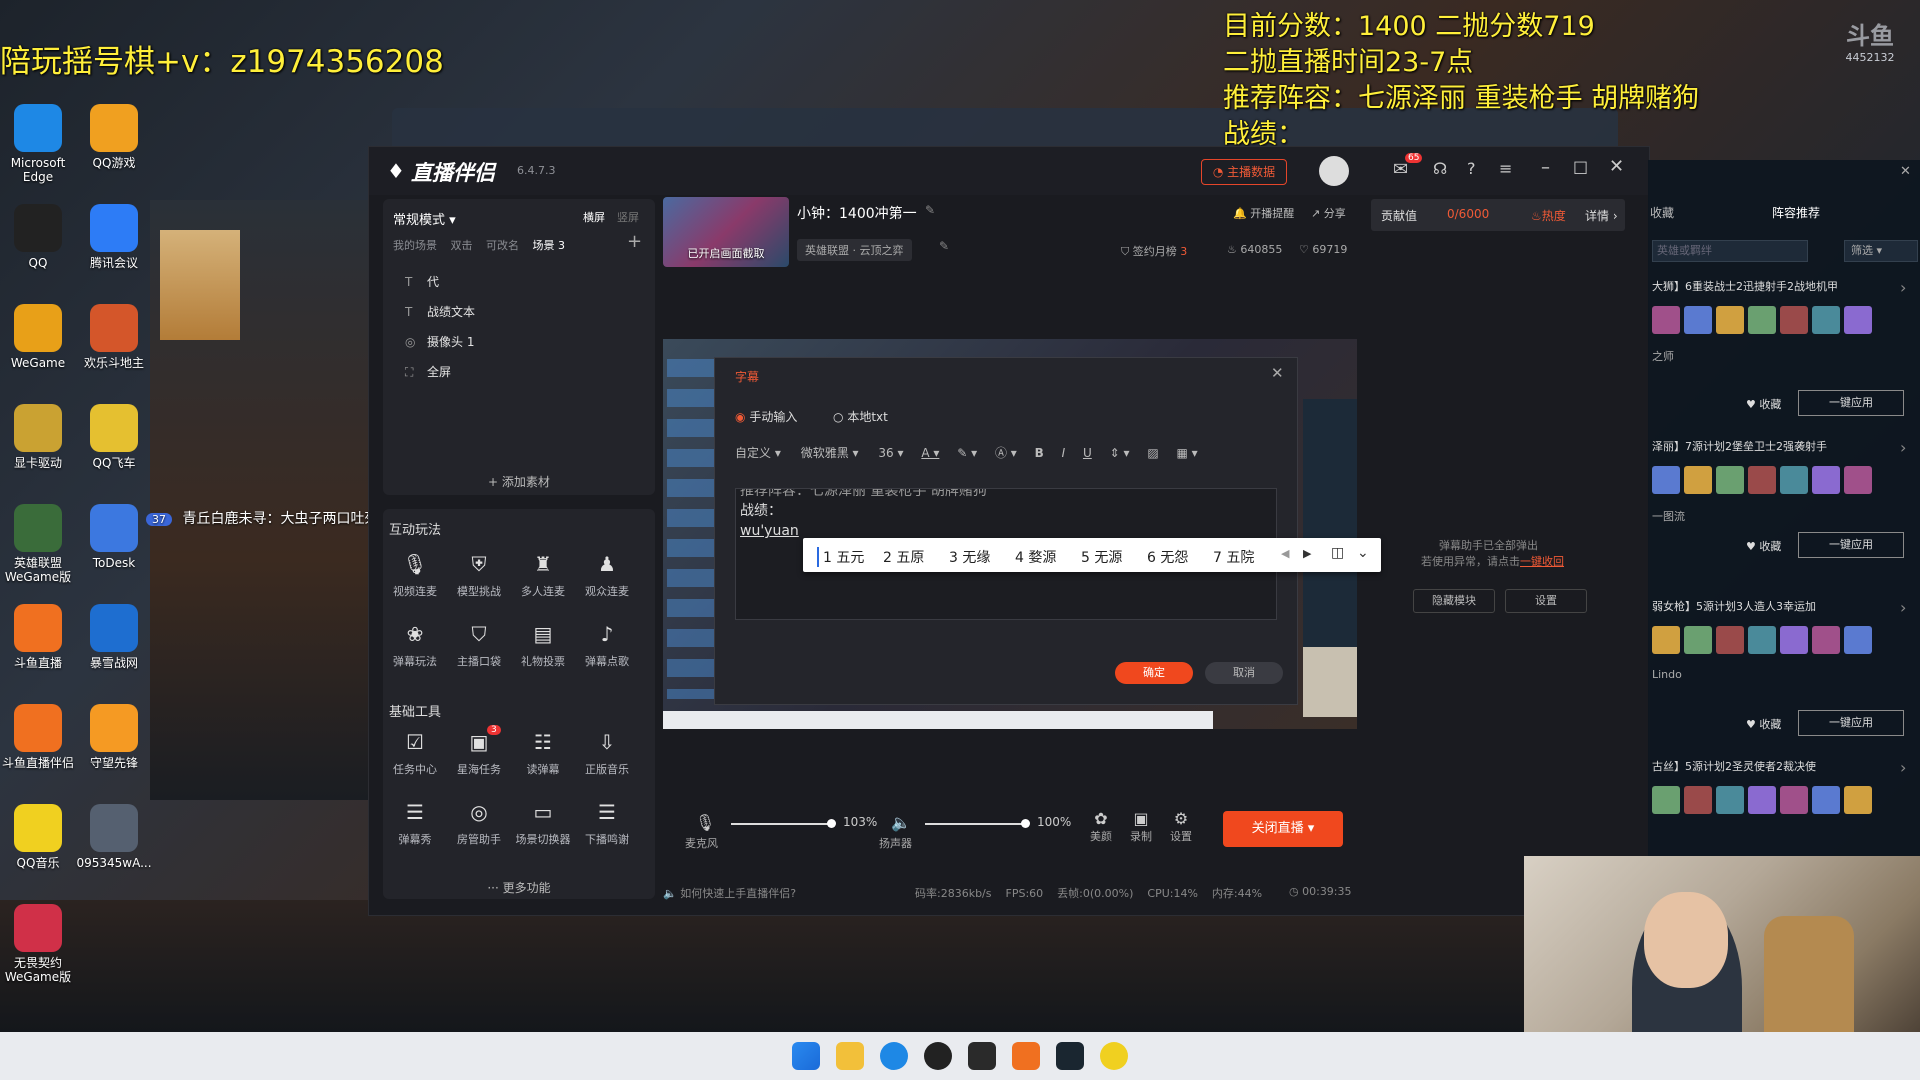  I want to click on detail-link: 详情 ›, so click(1601, 215).